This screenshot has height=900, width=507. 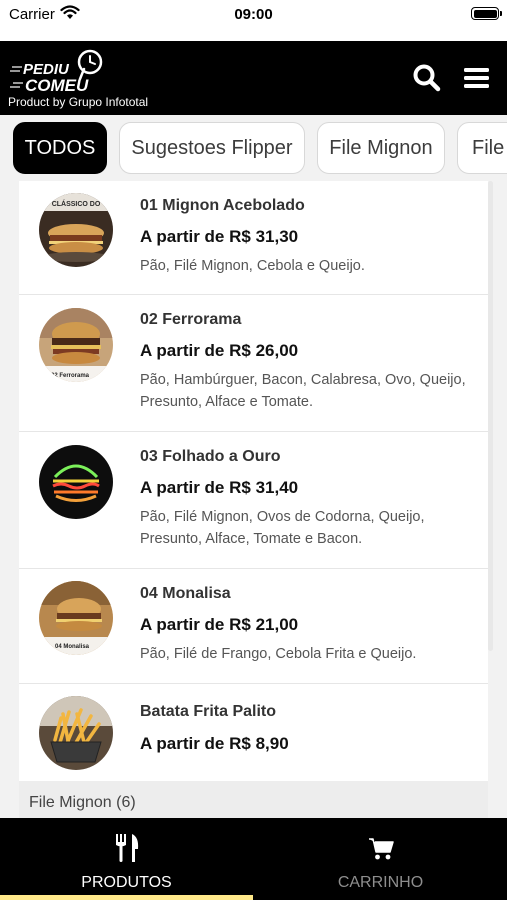 What do you see at coordinates (222, 205) in the screenshot?
I see `product-name: 01 Mignon Acebolado` at bounding box center [222, 205].